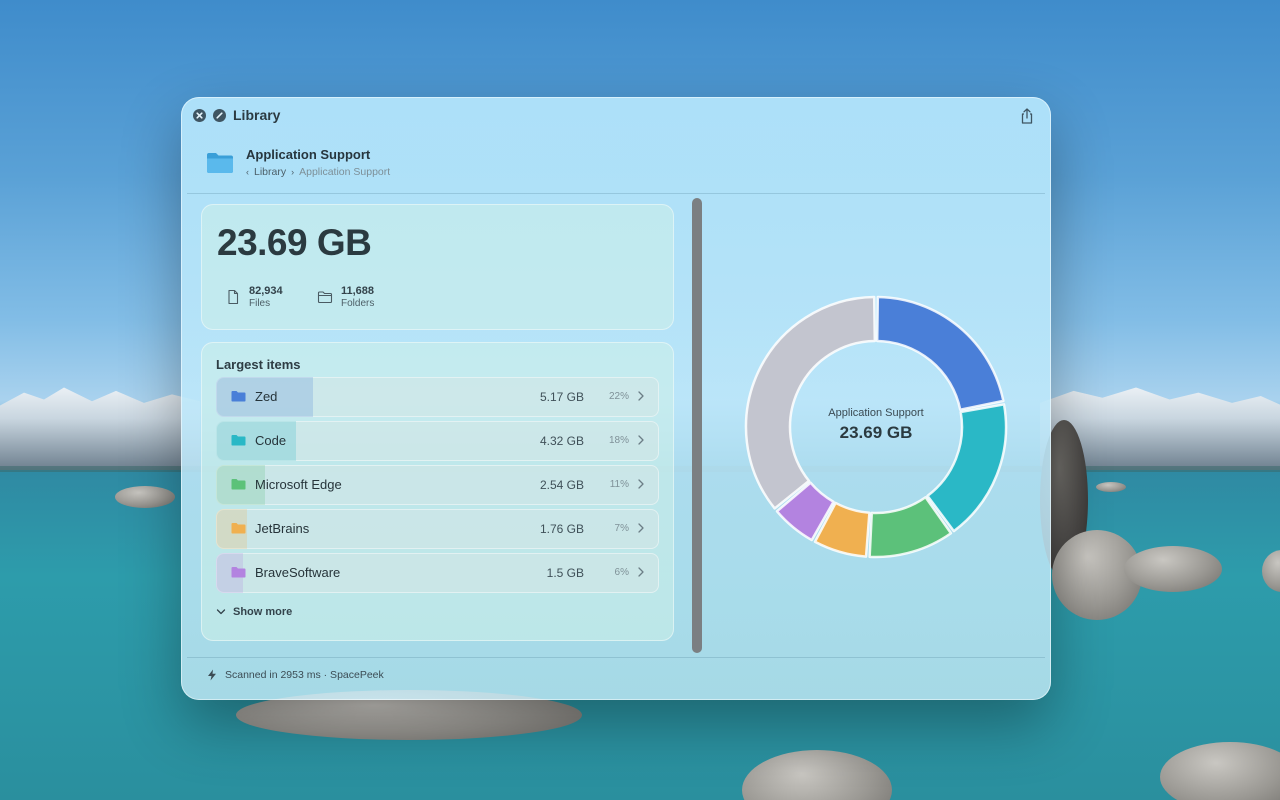  Describe the element at coordinates (358, 290) in the screenshot. I see `folders-count: 11,688` at that location.